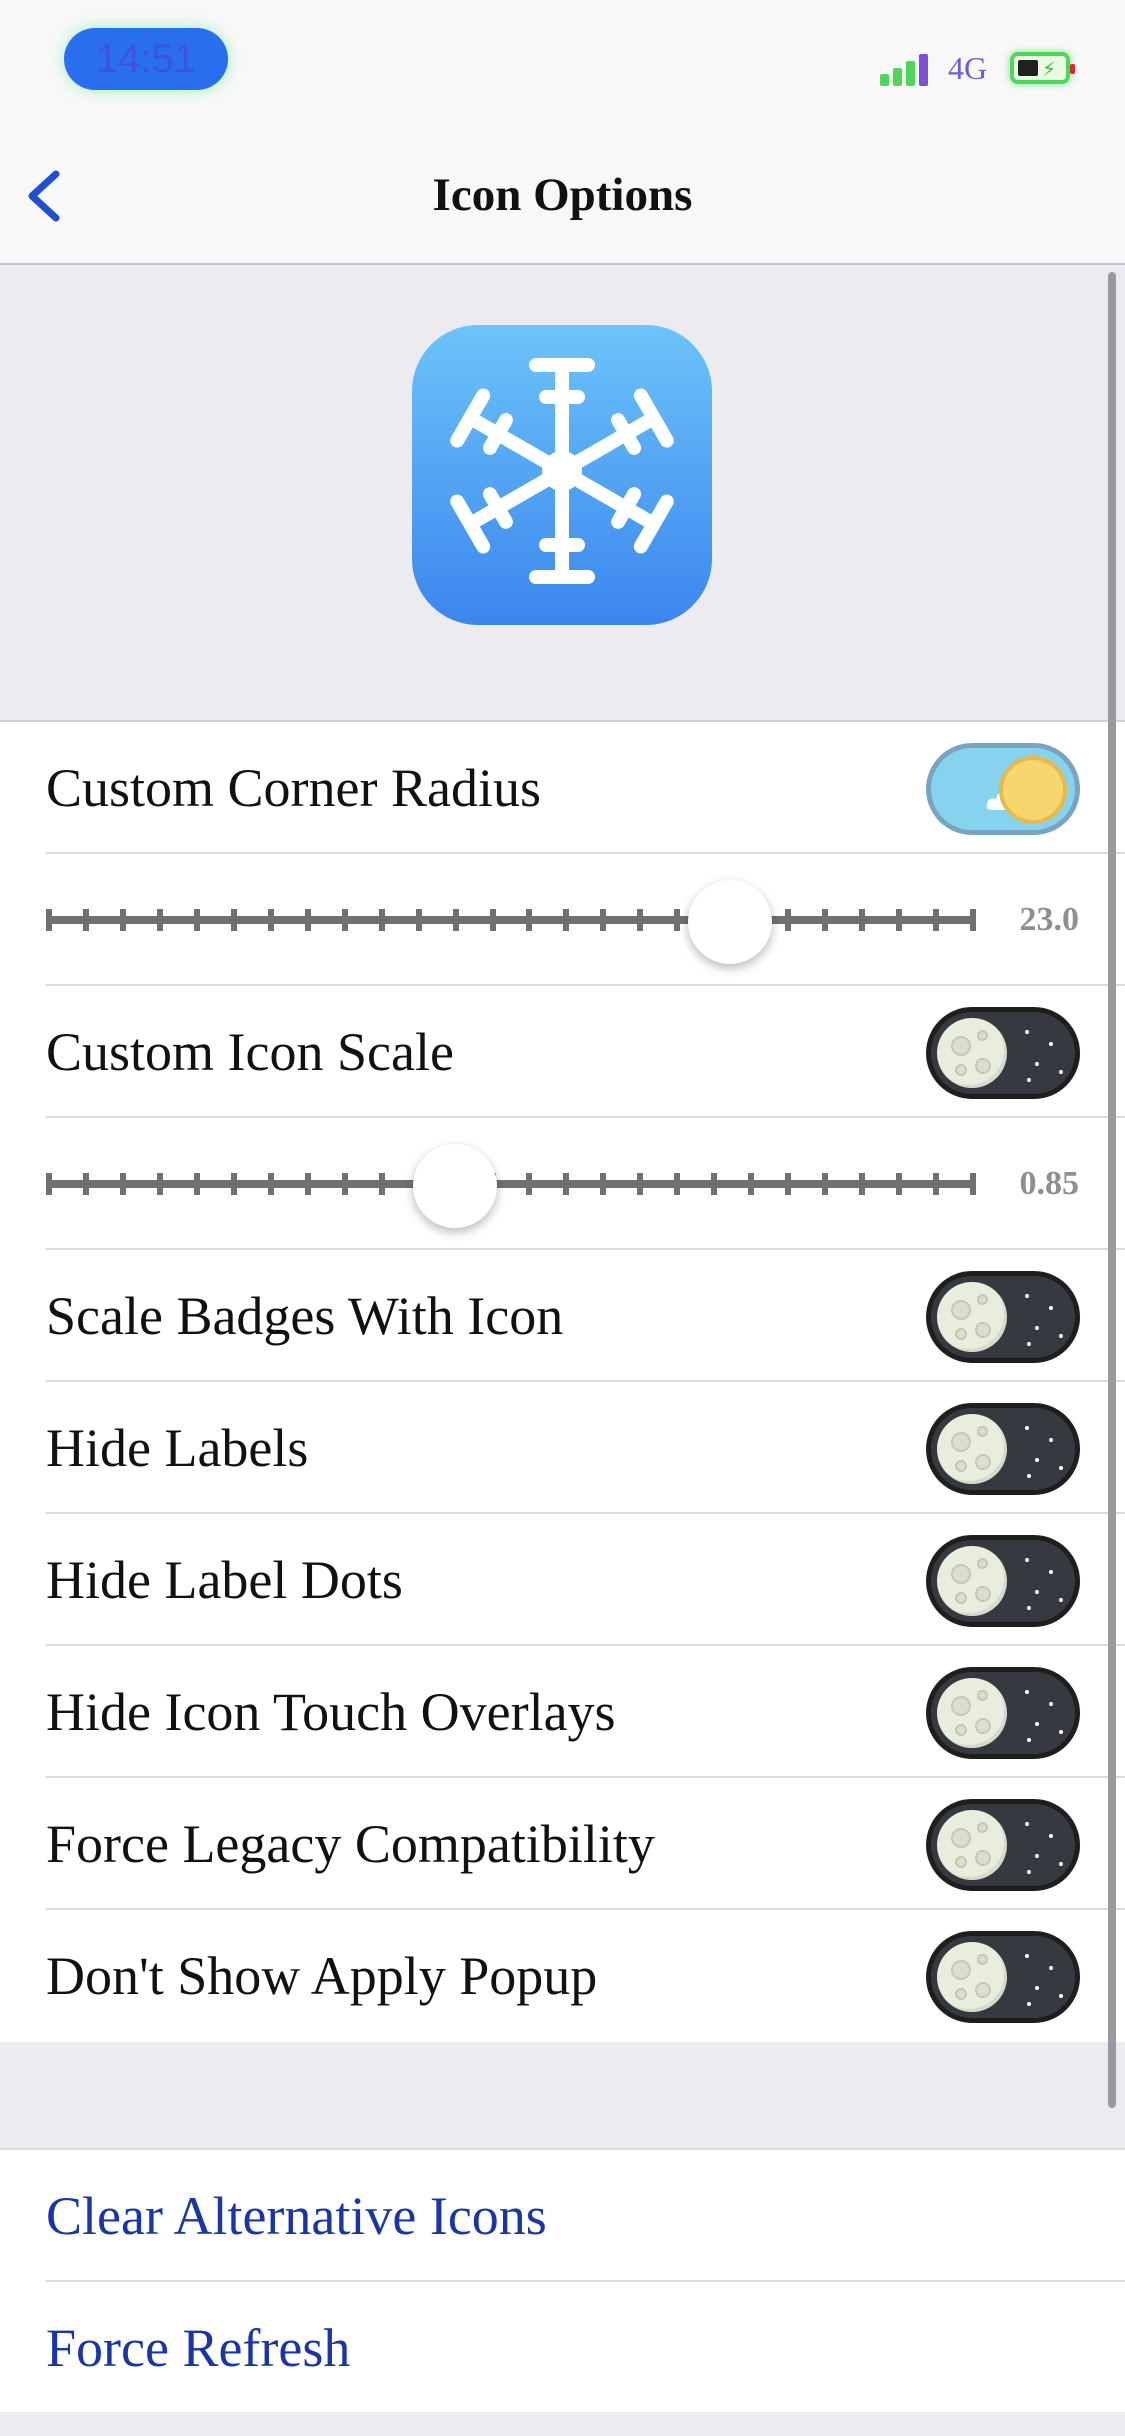 This screenshot has height=2436, width=1125. I want to click on action-label: Clear Alternative Icons, so click(296, 2216).